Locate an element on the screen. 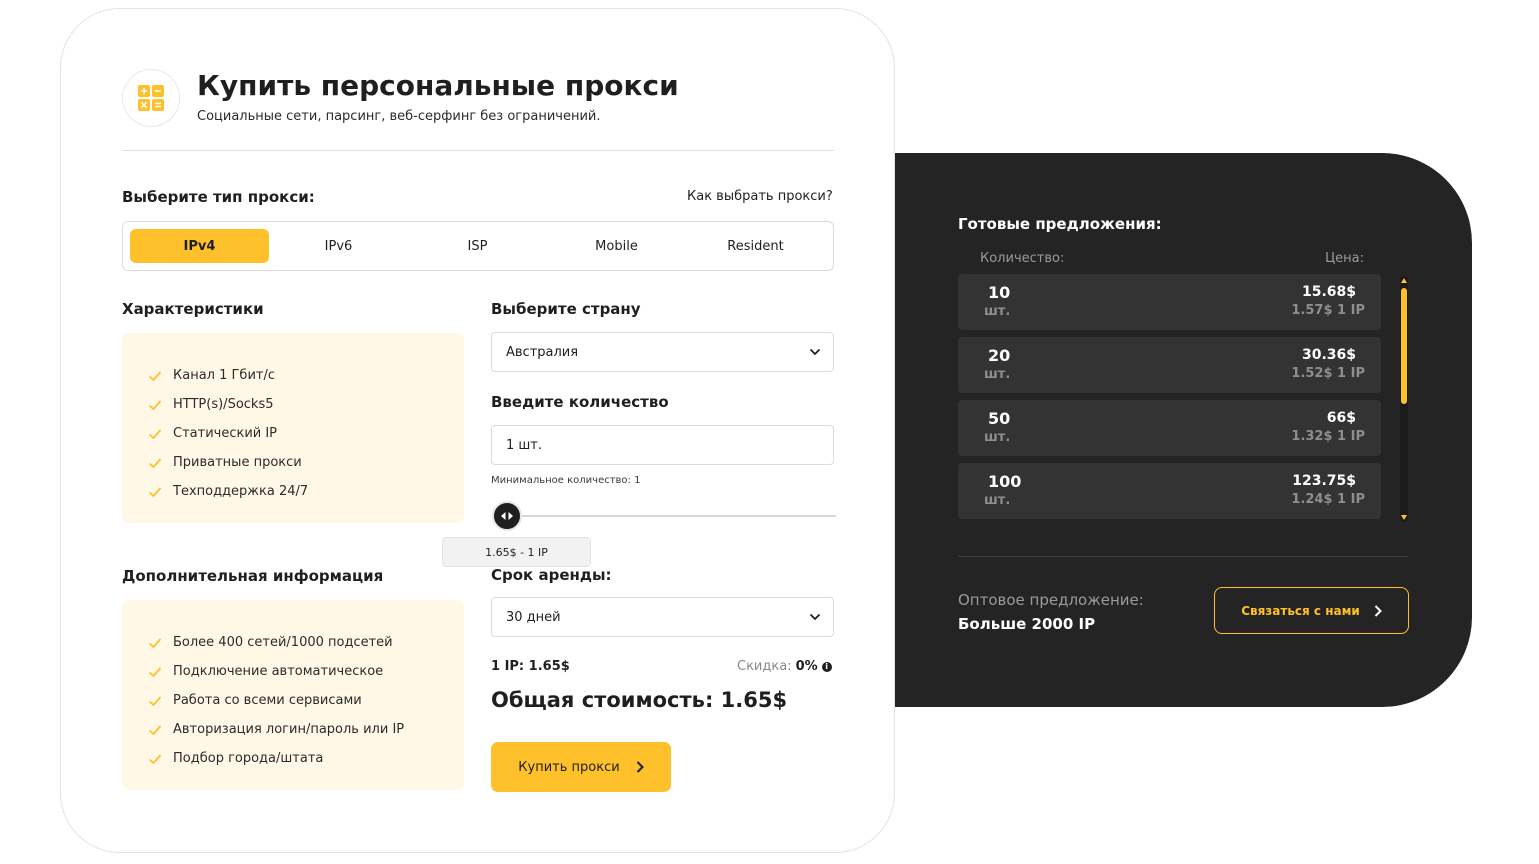 The image size is (1539, 864). calculator-icon is located at coordinates (151, 98).